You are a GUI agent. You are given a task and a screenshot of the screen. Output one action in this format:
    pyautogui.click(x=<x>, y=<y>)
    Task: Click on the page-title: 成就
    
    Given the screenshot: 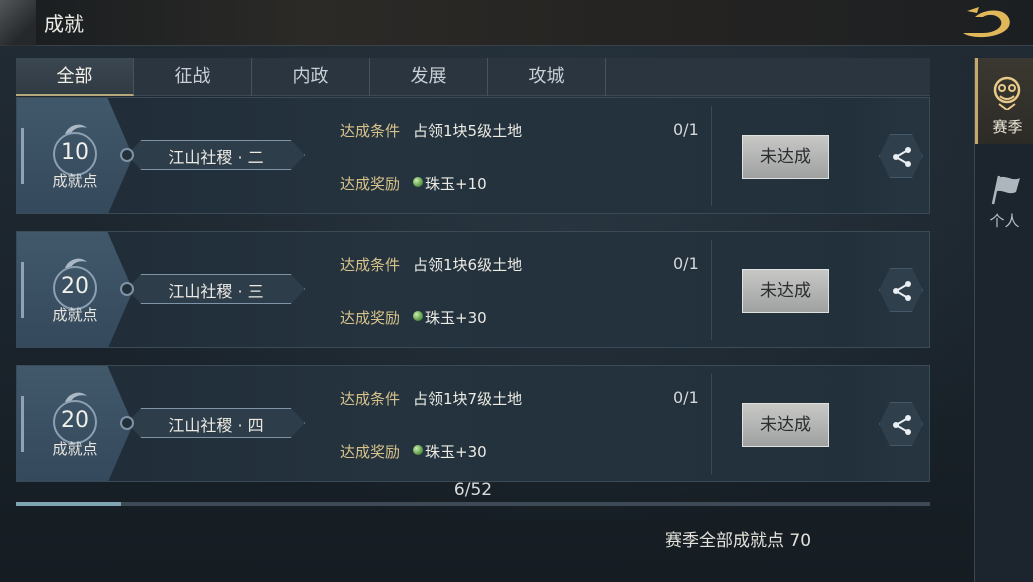 What is the action you would take?
    pyautogui.click(x=64, y=24)
    